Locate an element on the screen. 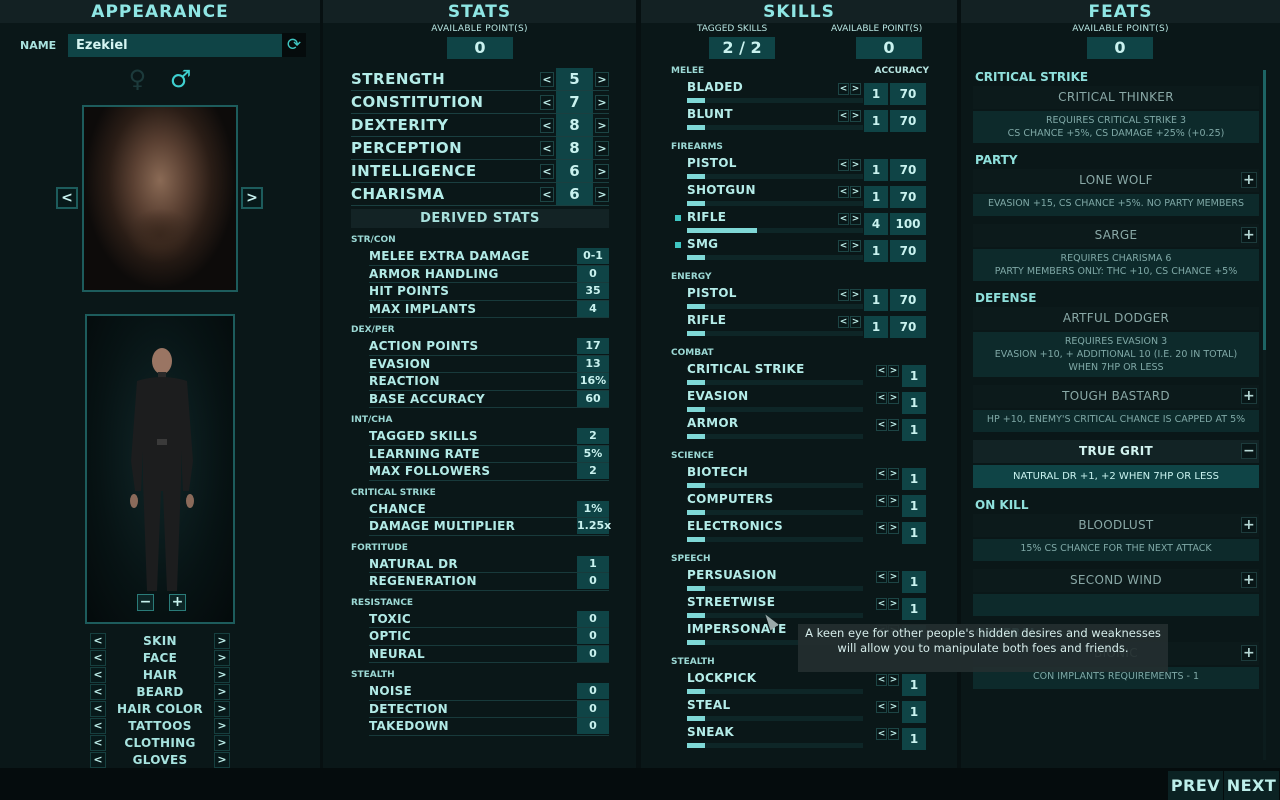 This screenshot has width=1280, height=800. remove-feat-button: − is located at coordinates (1249, 451).